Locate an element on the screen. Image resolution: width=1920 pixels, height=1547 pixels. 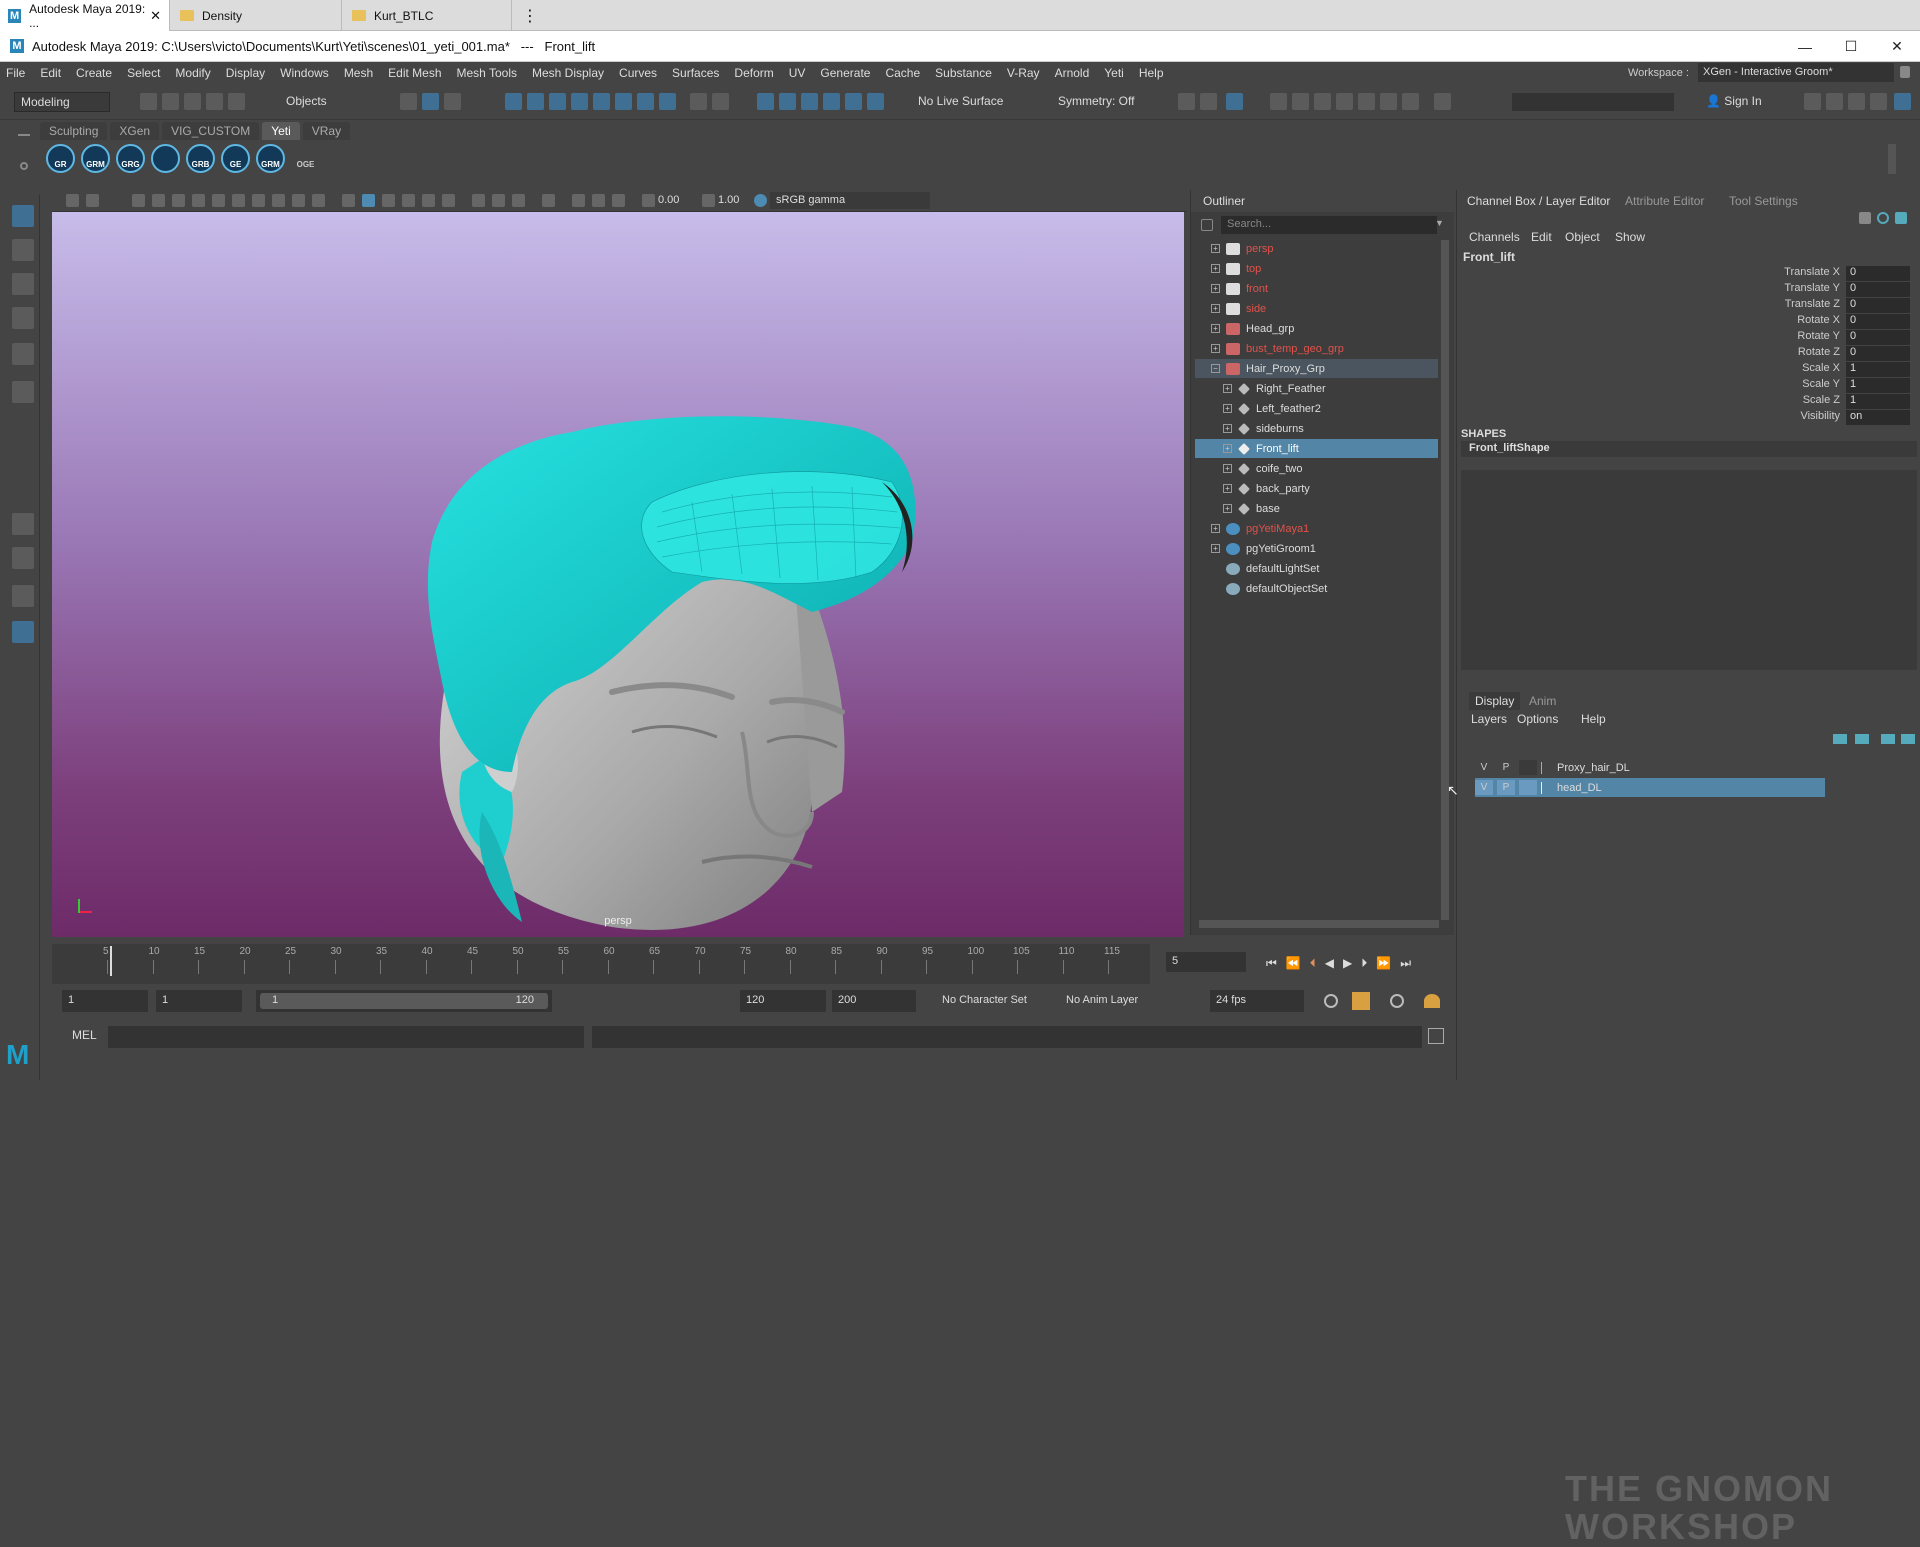
outliner-vertical-scrollbar is located at coordinates (1445, 580).